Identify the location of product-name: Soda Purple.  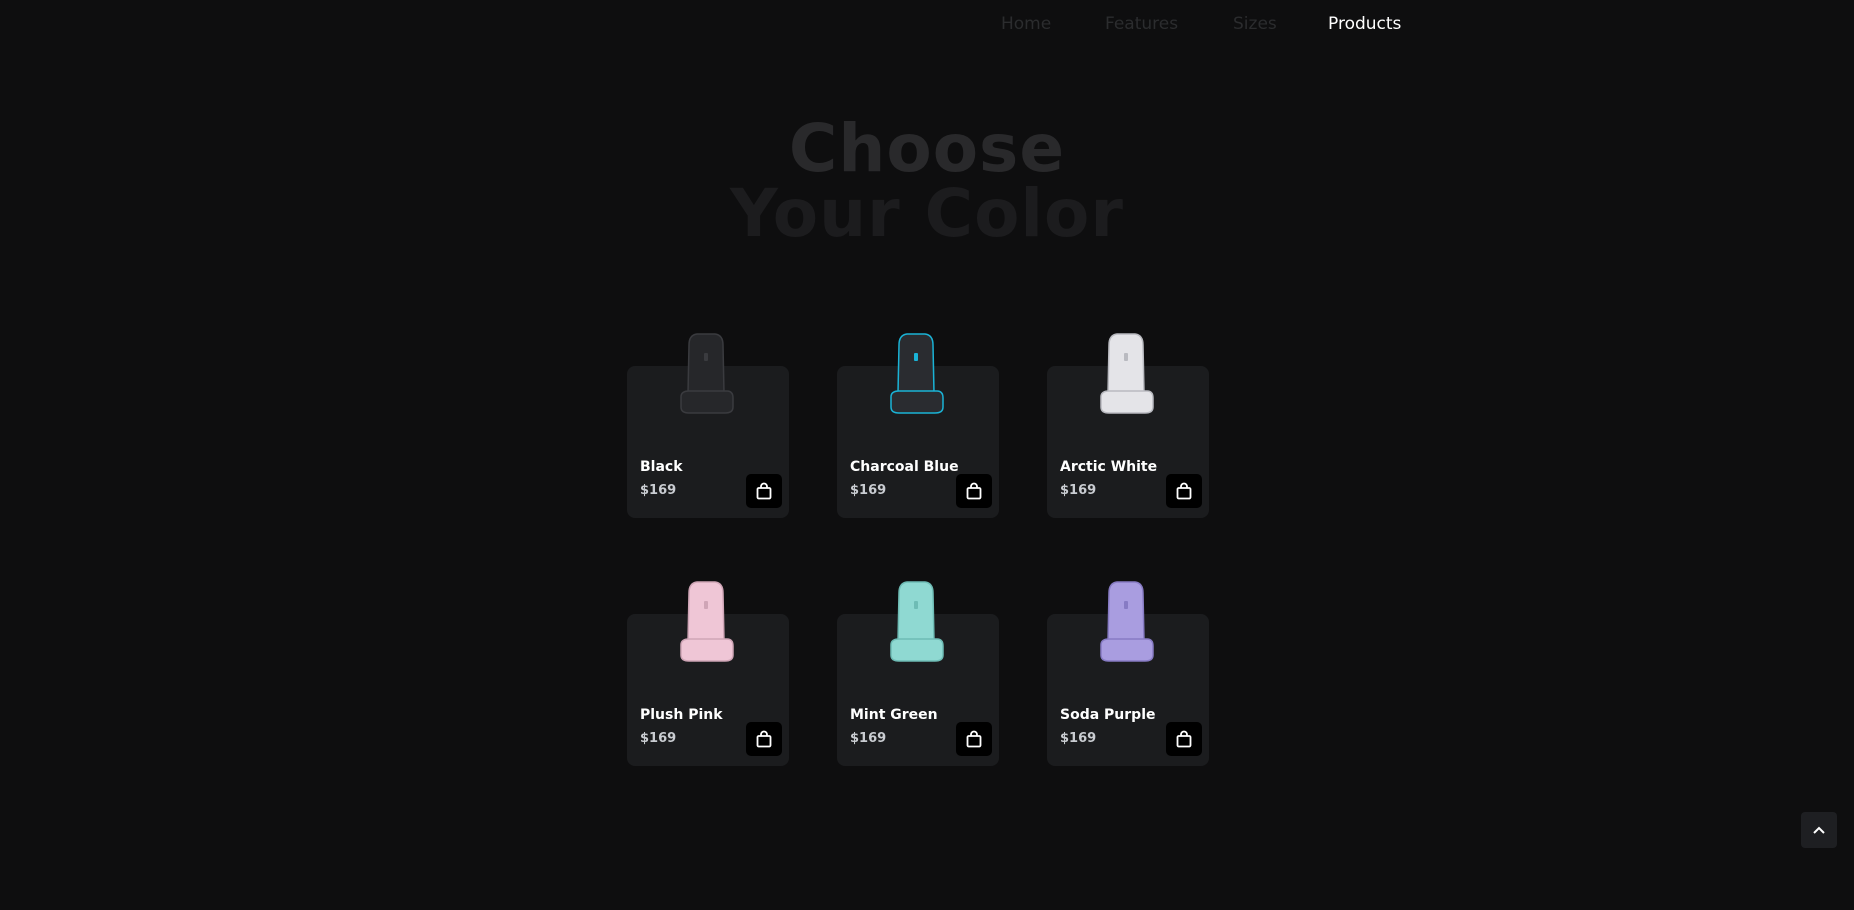
(1108, 715).